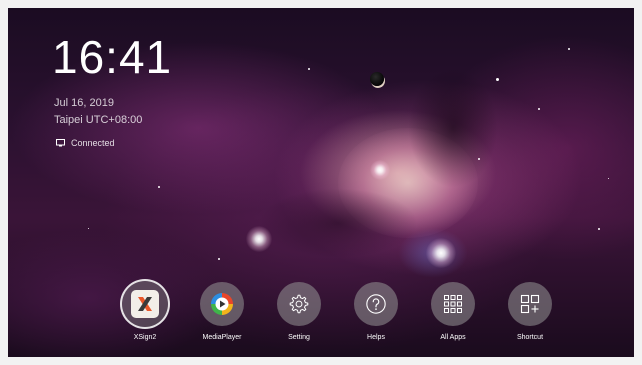 This screenshot has height=365, width=642. I want to click on apps-grid-icon, so click(453, 304).